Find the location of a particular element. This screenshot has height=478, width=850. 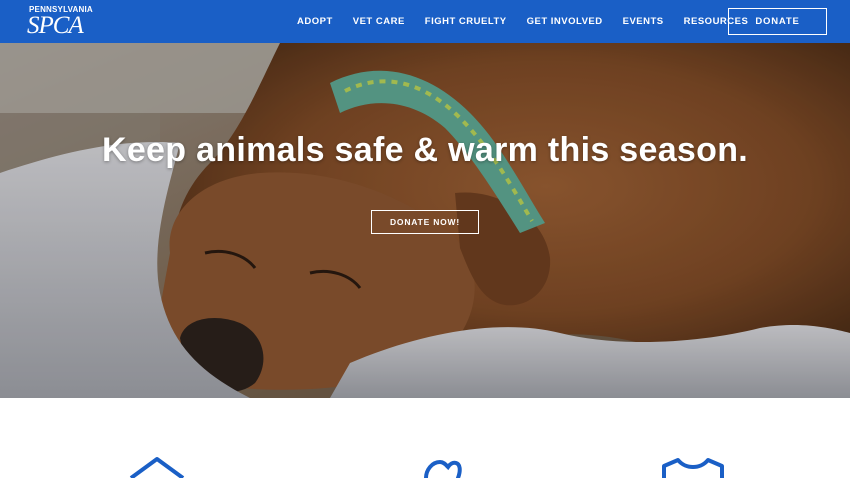

hero-title: Keep animals safe & warm this season. is located at coordinates (425, 150).